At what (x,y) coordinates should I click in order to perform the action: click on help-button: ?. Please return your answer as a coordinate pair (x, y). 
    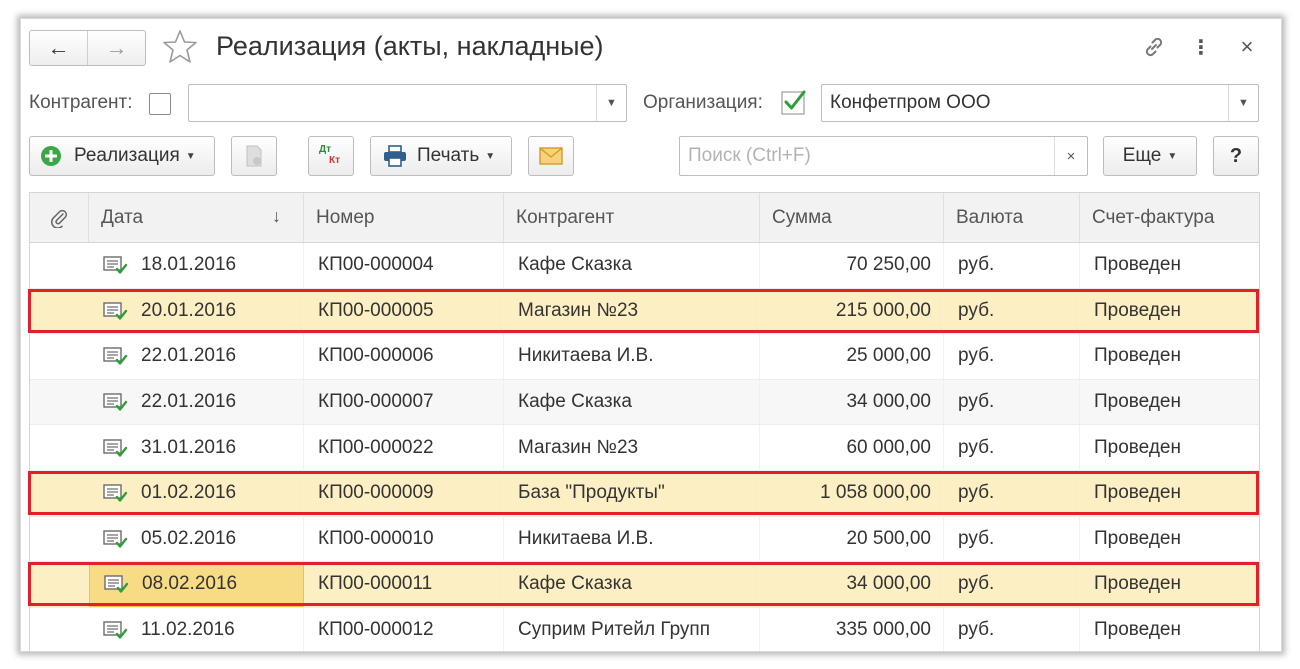
    Looking at the image, I should click on (1236, 156).